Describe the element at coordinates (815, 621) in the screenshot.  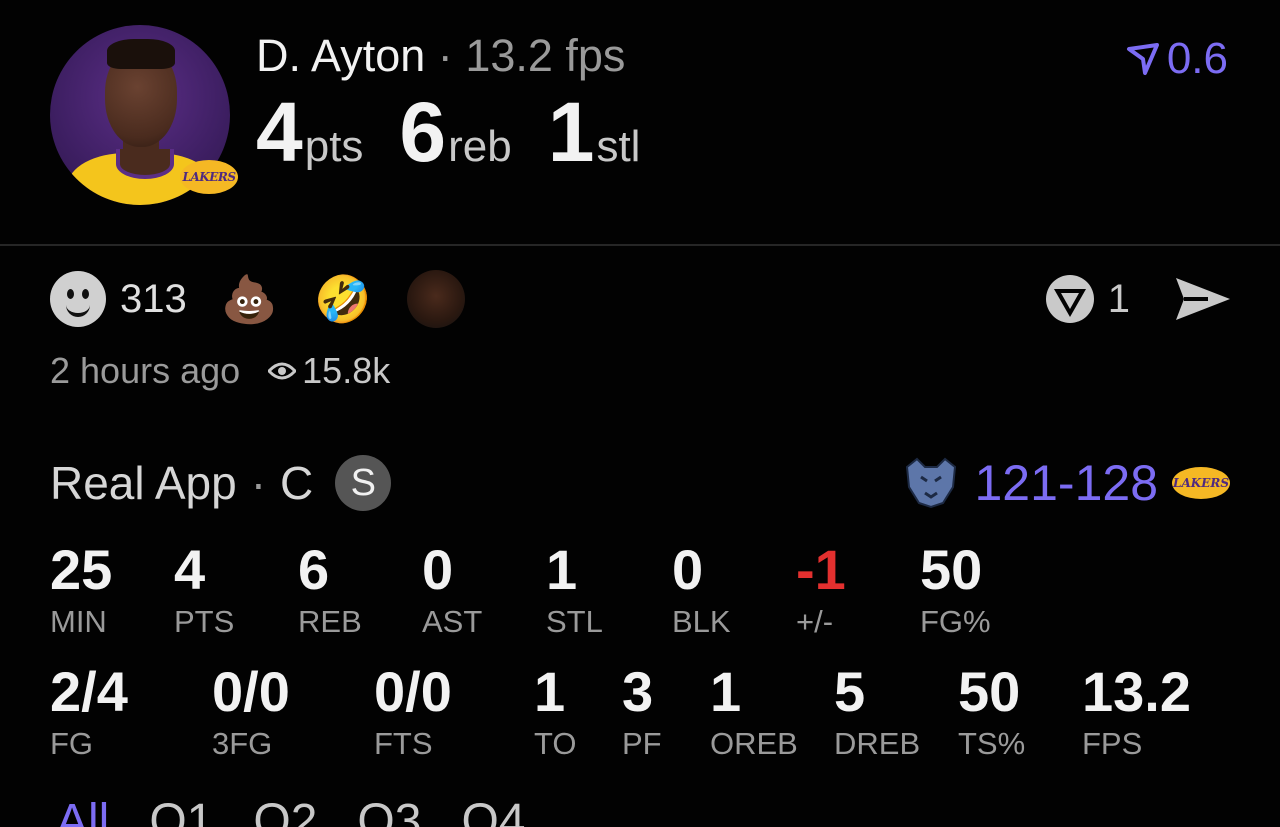
I see `stat-label: +/-` at that location.